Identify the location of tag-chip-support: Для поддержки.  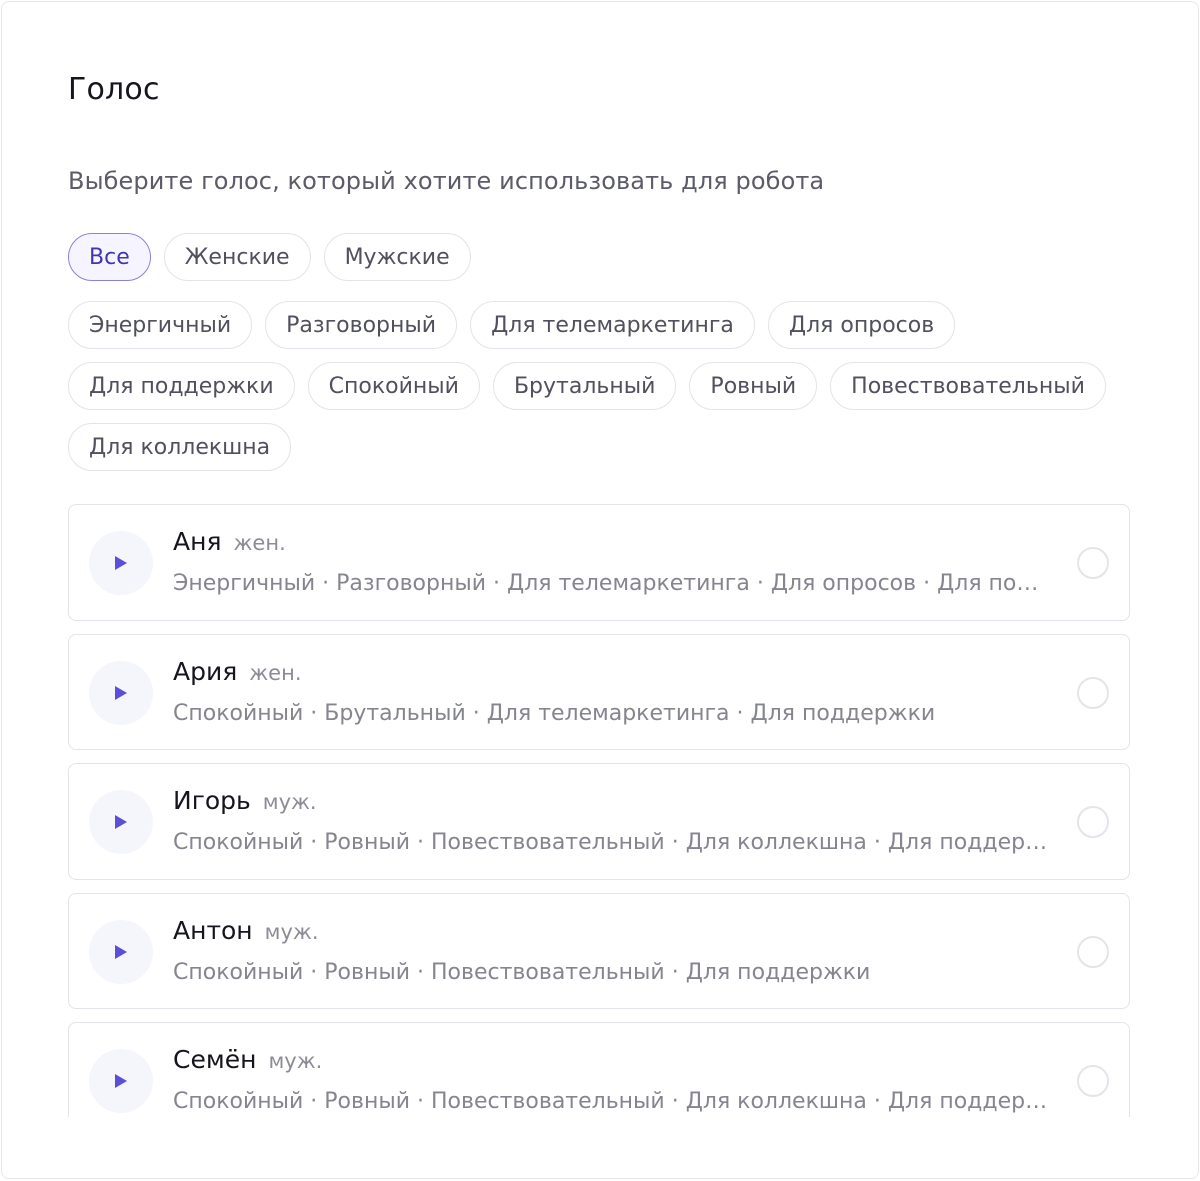
(181, 386).